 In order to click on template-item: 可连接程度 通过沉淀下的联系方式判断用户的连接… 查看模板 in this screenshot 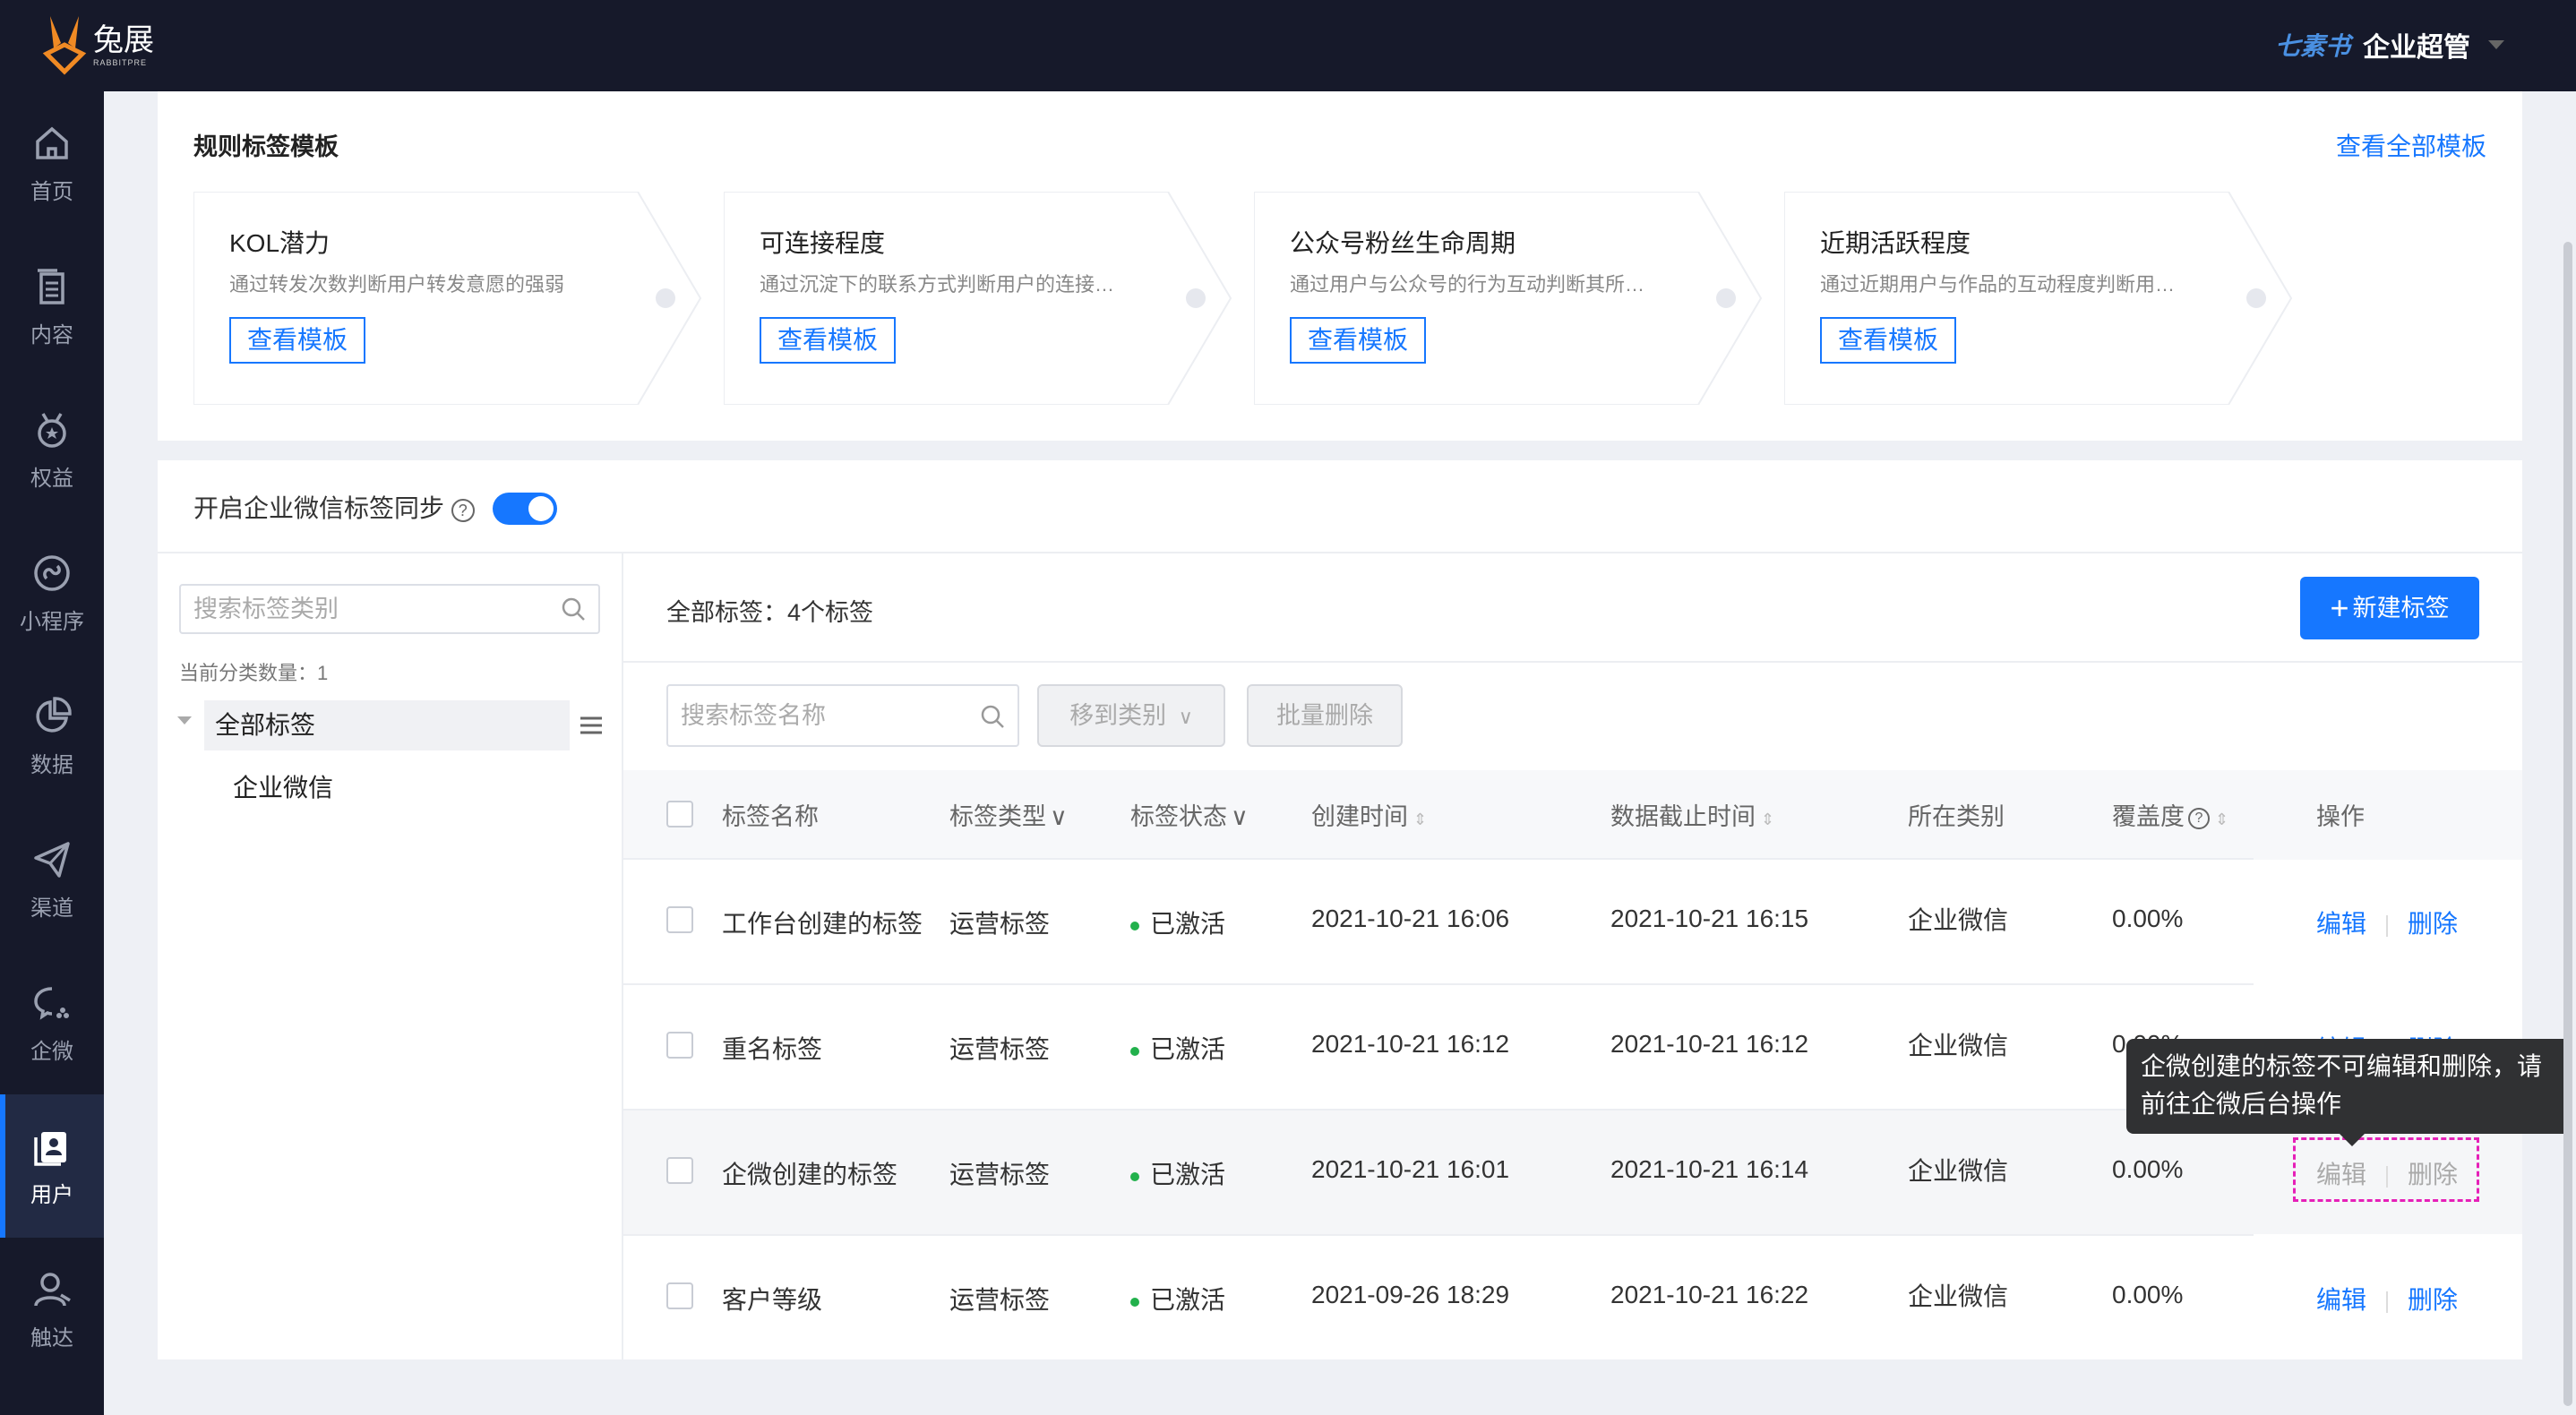, I will do `click(978, 298)`.